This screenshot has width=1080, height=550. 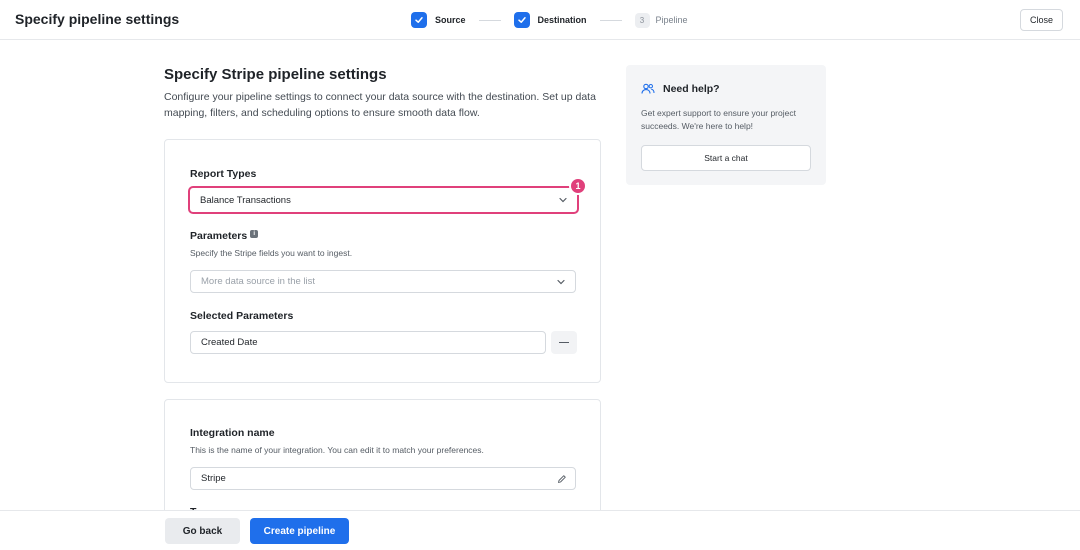 What do you see at coordinates (383, 281) in the screenshot?
I see `parameters-select: More data source in the list` at bounding box center [383, 281].